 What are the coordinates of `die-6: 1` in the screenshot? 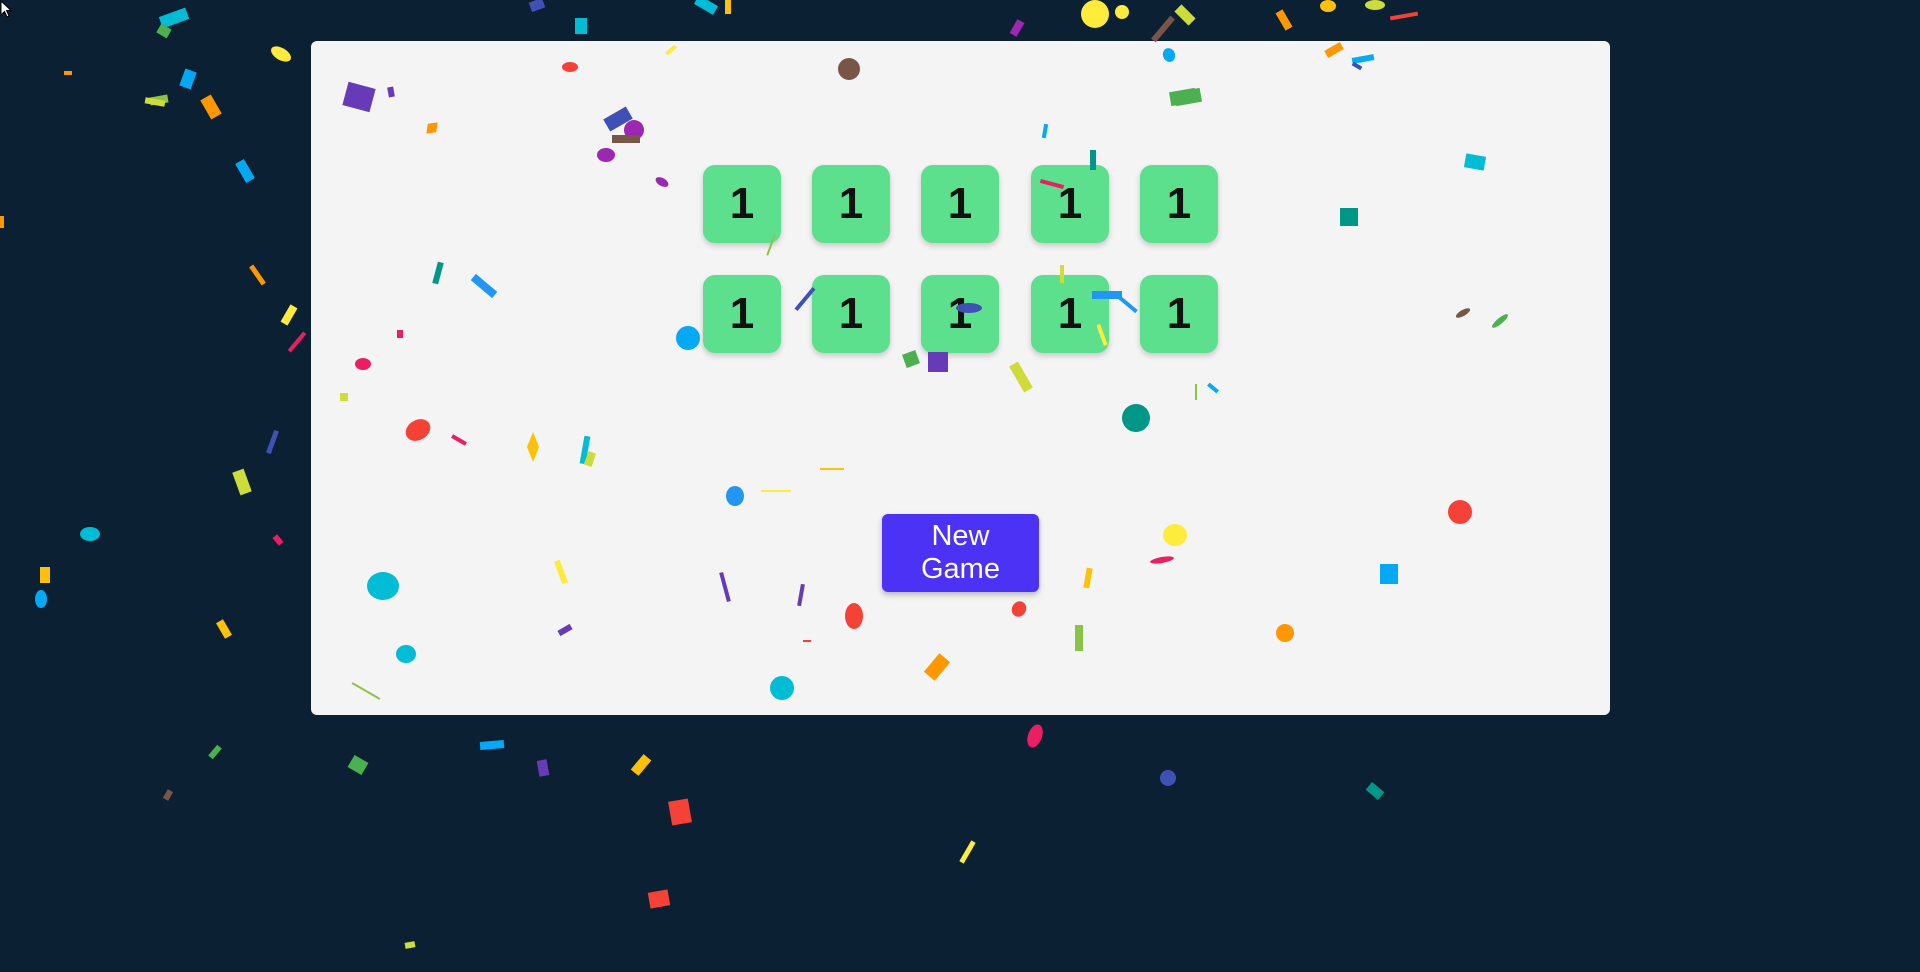 It's located at (742, 314).